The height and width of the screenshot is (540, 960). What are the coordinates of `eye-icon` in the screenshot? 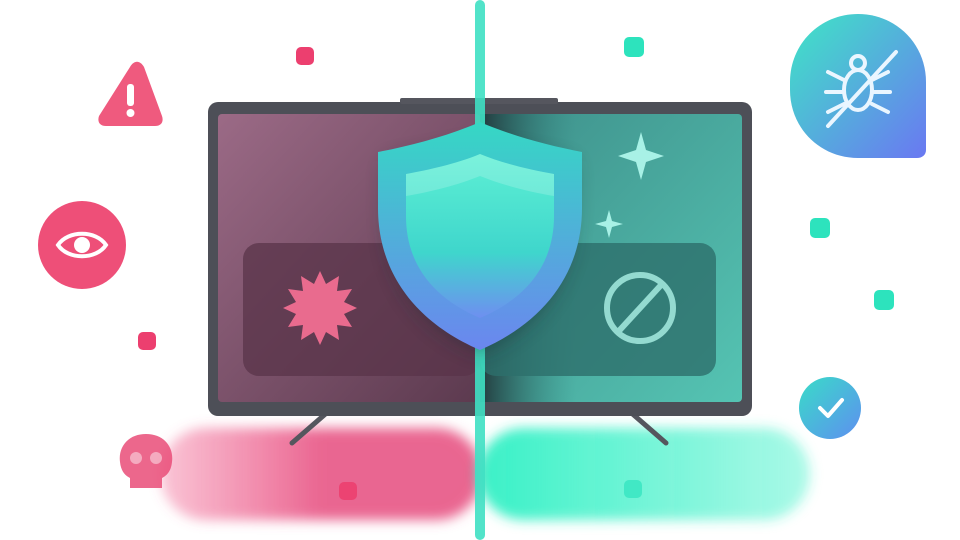 It's located at (82, 245).